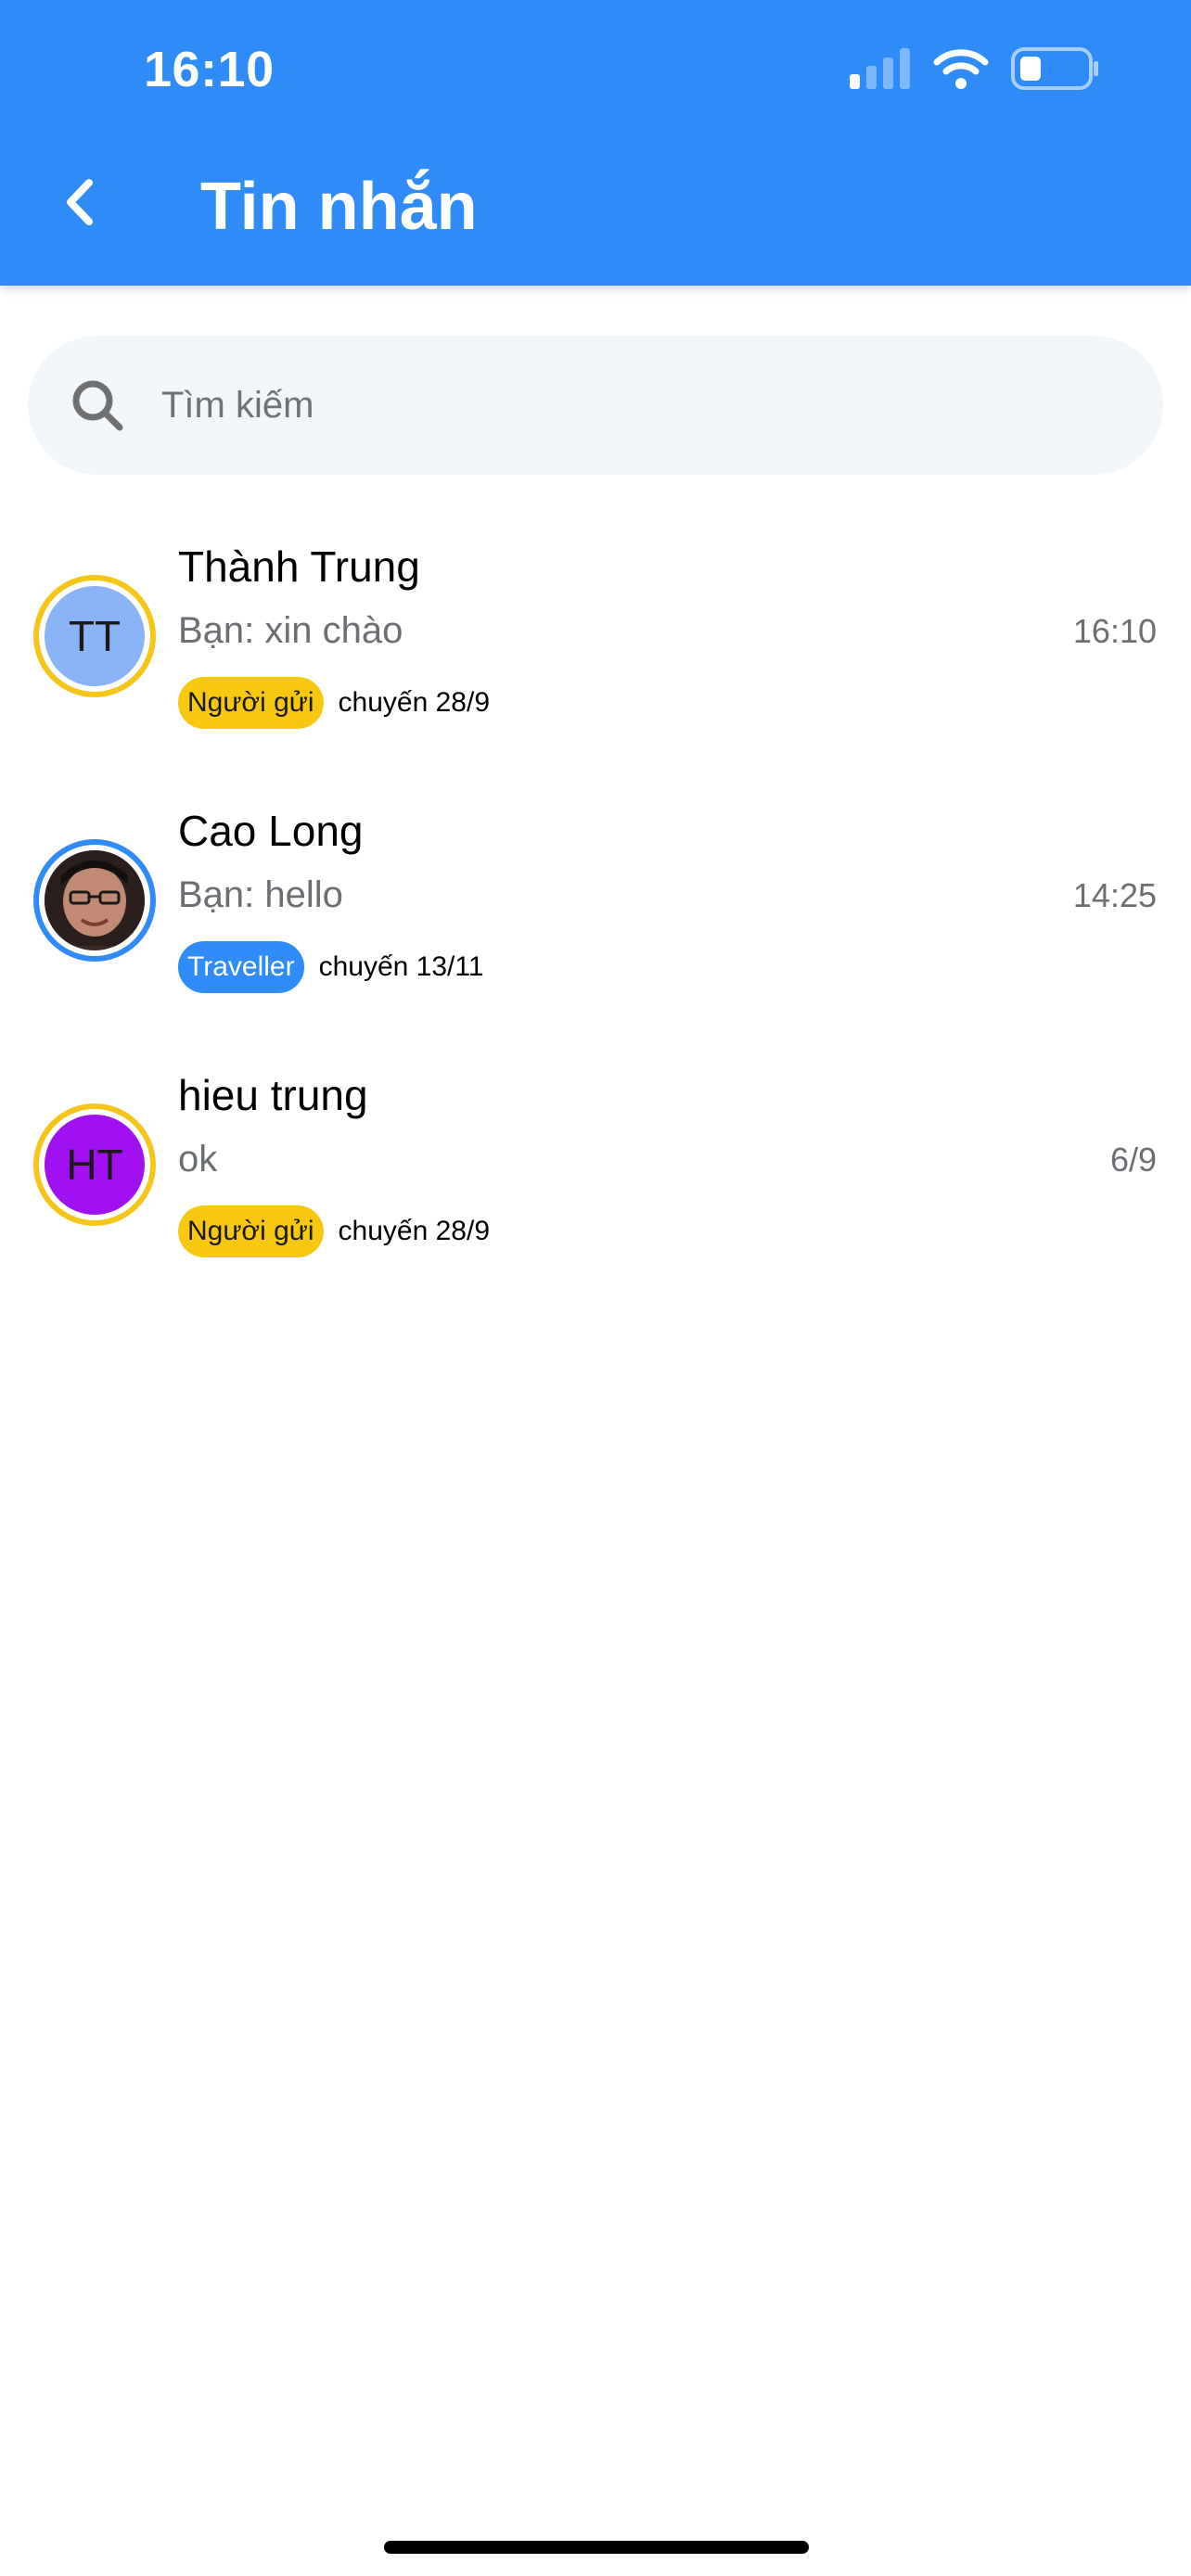  Describe the element at coordinates (1114, 895) in the screenshot. I see `message-time: 14:25` at that location.